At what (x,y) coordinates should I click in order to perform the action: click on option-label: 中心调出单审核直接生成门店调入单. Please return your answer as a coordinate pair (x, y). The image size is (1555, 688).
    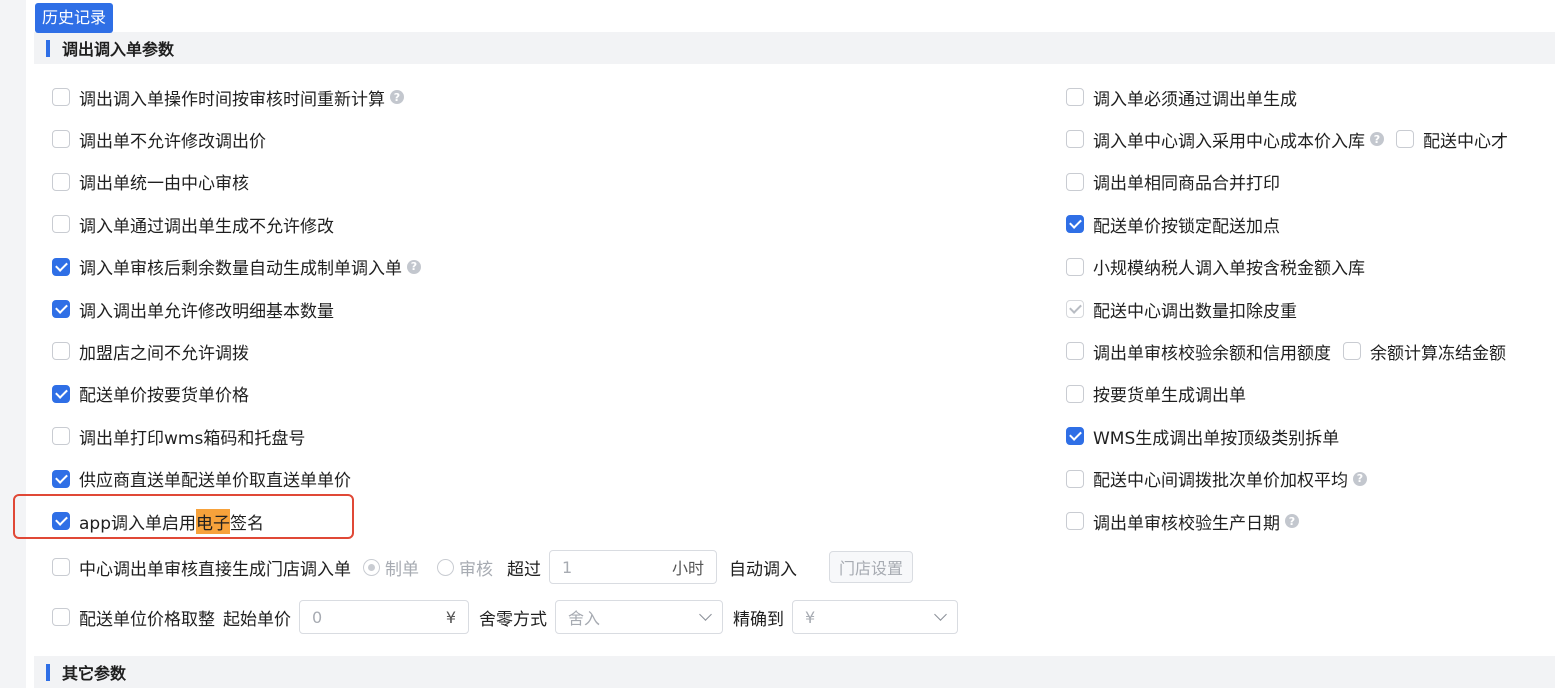
    Looking at the image, I should click on (215, 569).